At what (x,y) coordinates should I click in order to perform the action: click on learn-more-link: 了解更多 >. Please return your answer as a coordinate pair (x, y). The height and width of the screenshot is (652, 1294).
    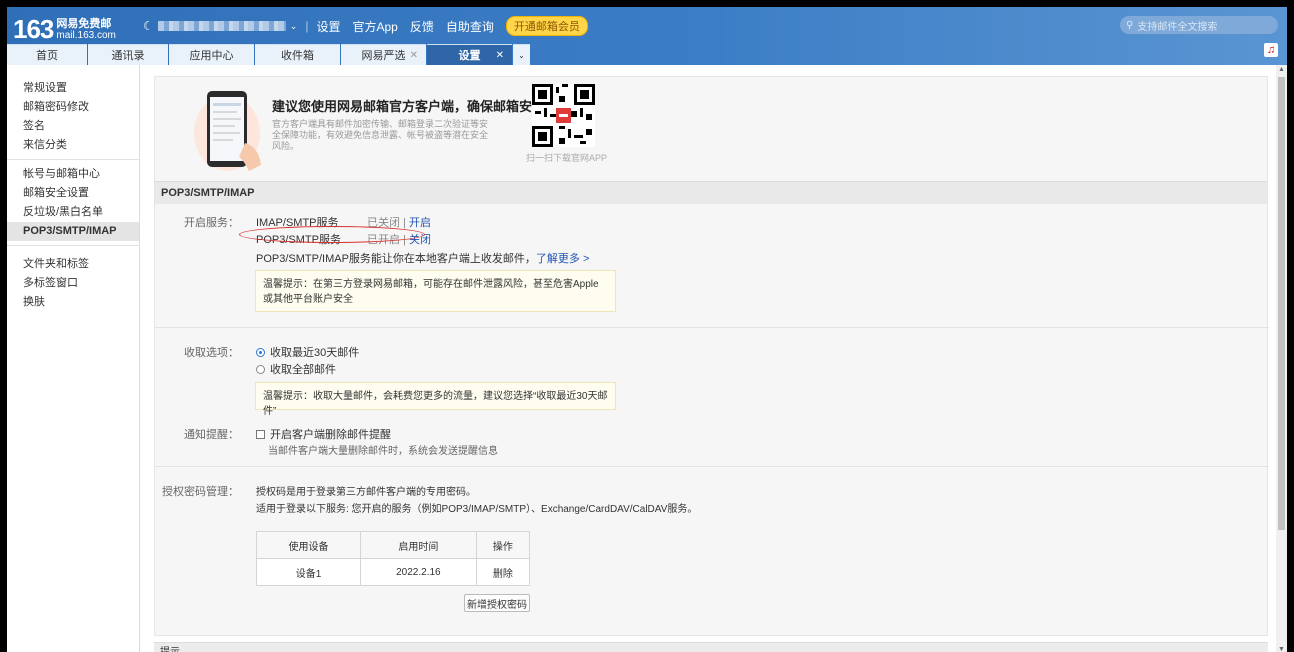
    Looking at the image, I should click on (562, 259).